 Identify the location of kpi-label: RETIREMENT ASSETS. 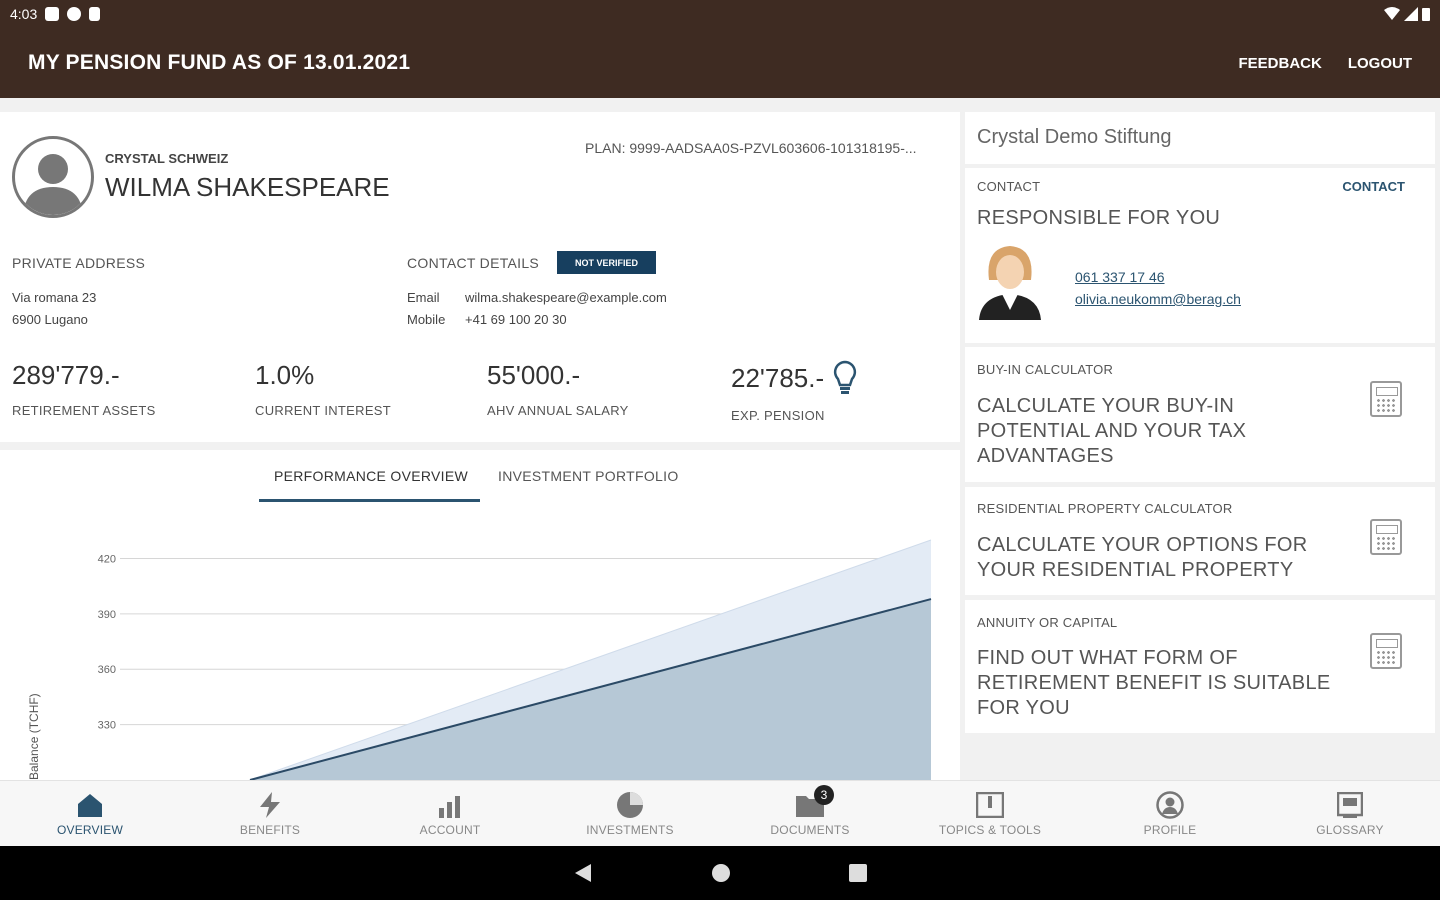
(84, 410).